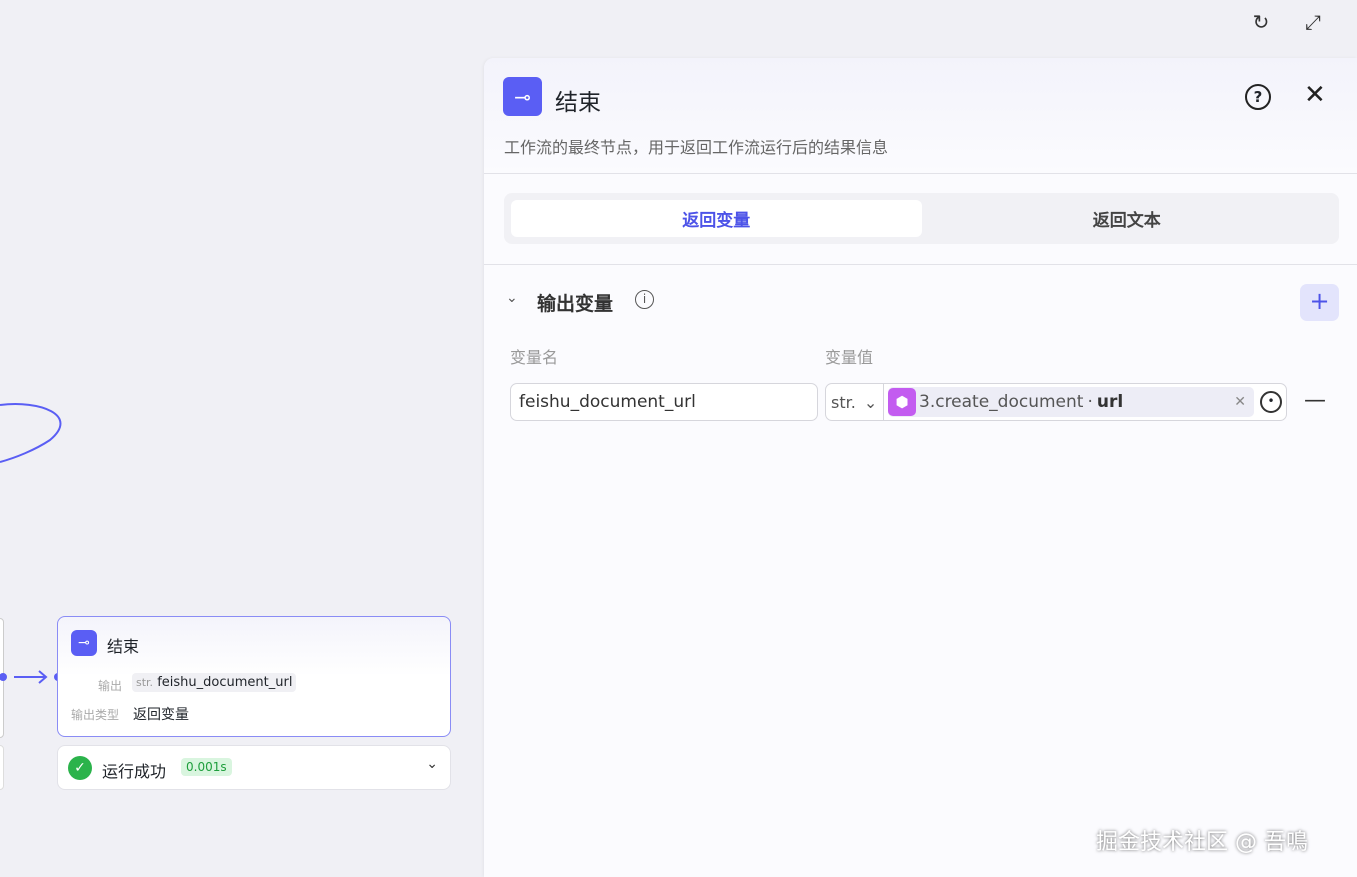 The height and width of the screenshot is (877, 1357). Describe the element at coordinates (1258, 97) in the screenshot. I see `help-icon: ?` at that location.